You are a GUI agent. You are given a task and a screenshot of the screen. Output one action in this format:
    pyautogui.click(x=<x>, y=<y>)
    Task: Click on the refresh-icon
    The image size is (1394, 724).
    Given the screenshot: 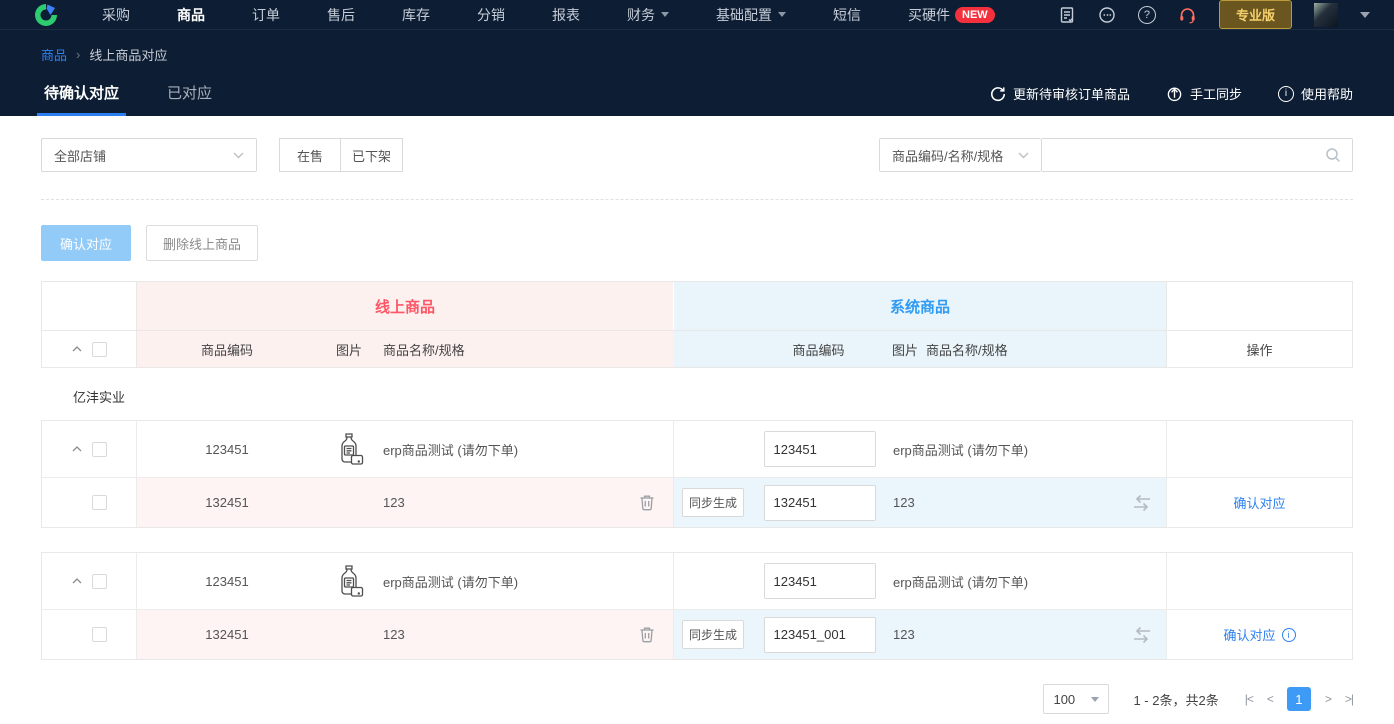 What is the action you would take?
    pyautogui.click(x=998, y=94)
    